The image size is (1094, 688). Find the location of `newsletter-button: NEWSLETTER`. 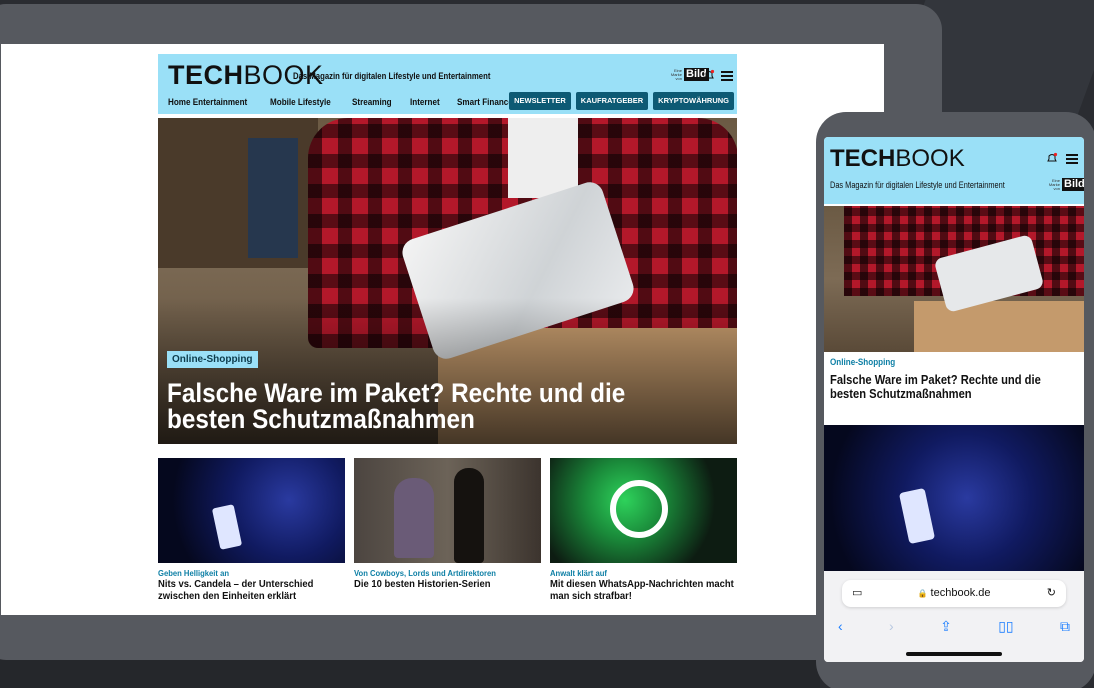

newsletter-button: NEWSLETTER is located at coordinates (540, 101).